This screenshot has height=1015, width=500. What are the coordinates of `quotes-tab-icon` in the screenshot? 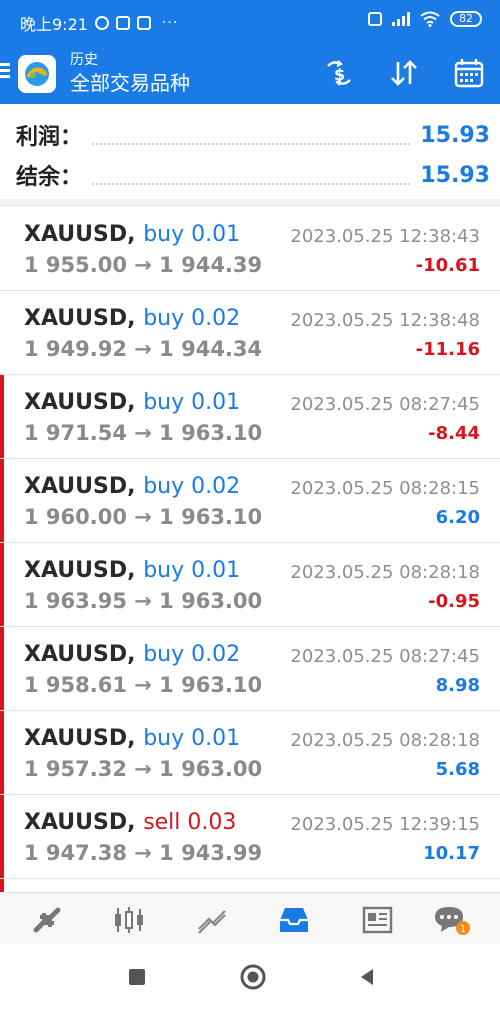 It's located at (47, 920).